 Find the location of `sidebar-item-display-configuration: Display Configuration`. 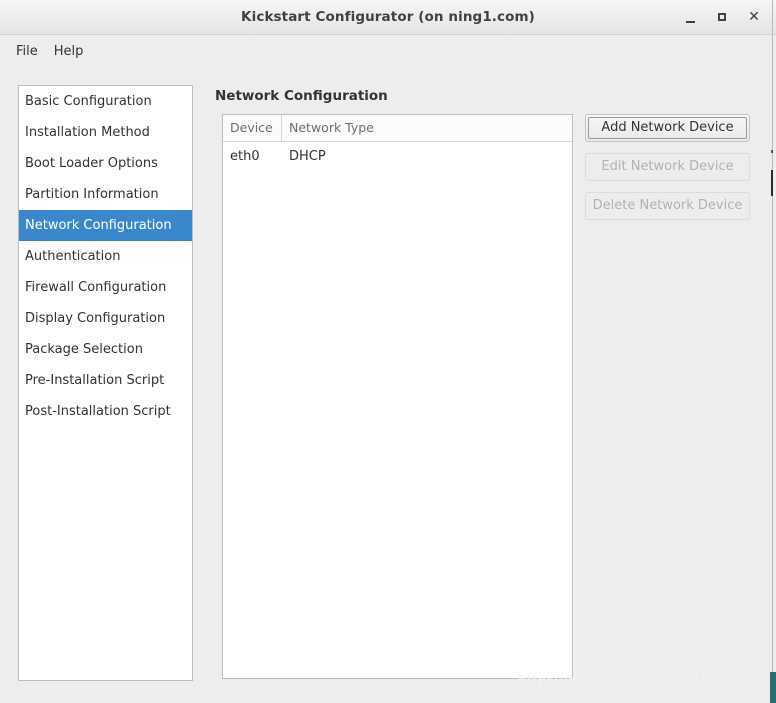

sidebar-item-display-configuration: Display Configuration is located at coordinates (105, 318).